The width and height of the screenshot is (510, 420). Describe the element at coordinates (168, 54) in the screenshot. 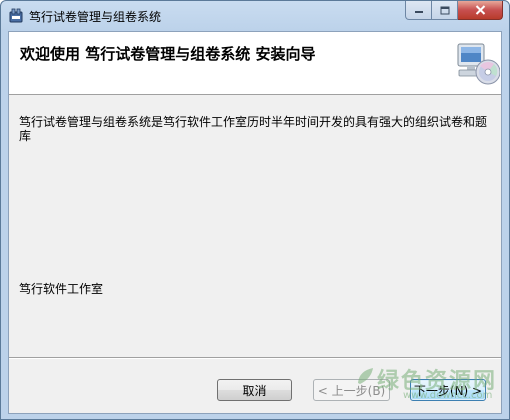

I see `banner-title: 欢迎使用 笃行试卷管理与组卷系统 安装向导` at that location.